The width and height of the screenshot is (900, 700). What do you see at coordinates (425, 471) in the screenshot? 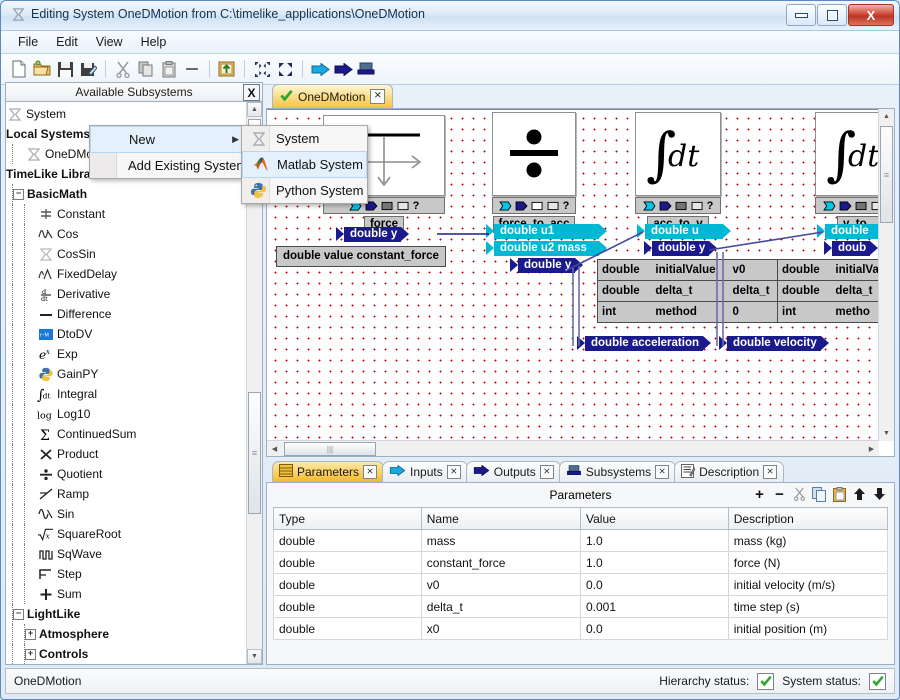
I see `tab-inputs: Inputs ⨯` at bounding box center [425, 471].